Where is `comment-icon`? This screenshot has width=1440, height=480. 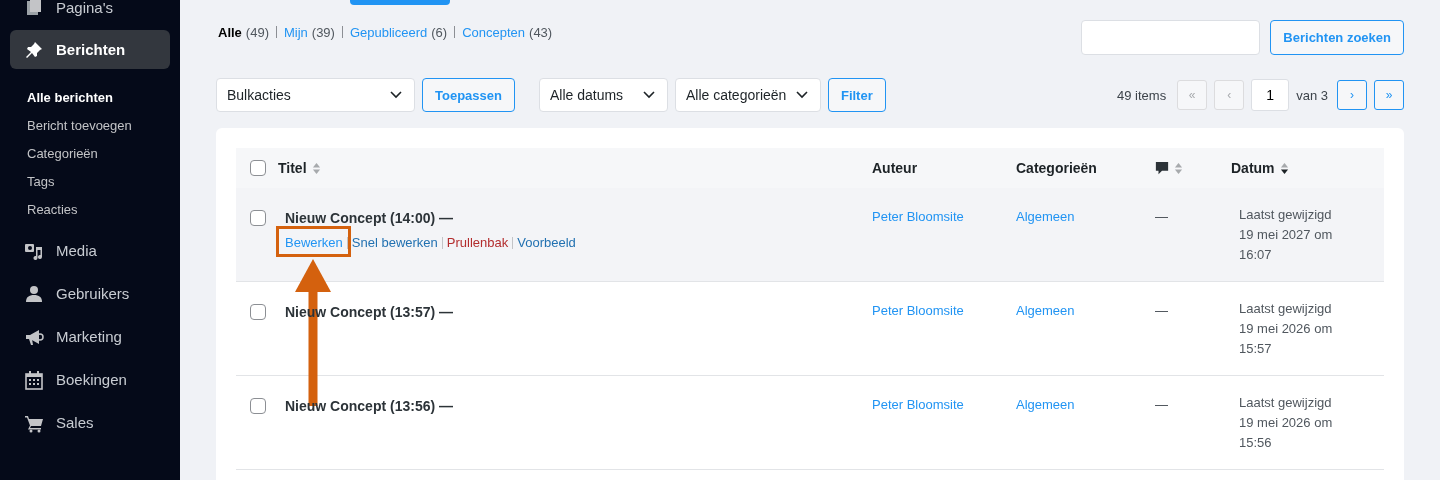
comment-icon is located at coordinates (1162, 168).